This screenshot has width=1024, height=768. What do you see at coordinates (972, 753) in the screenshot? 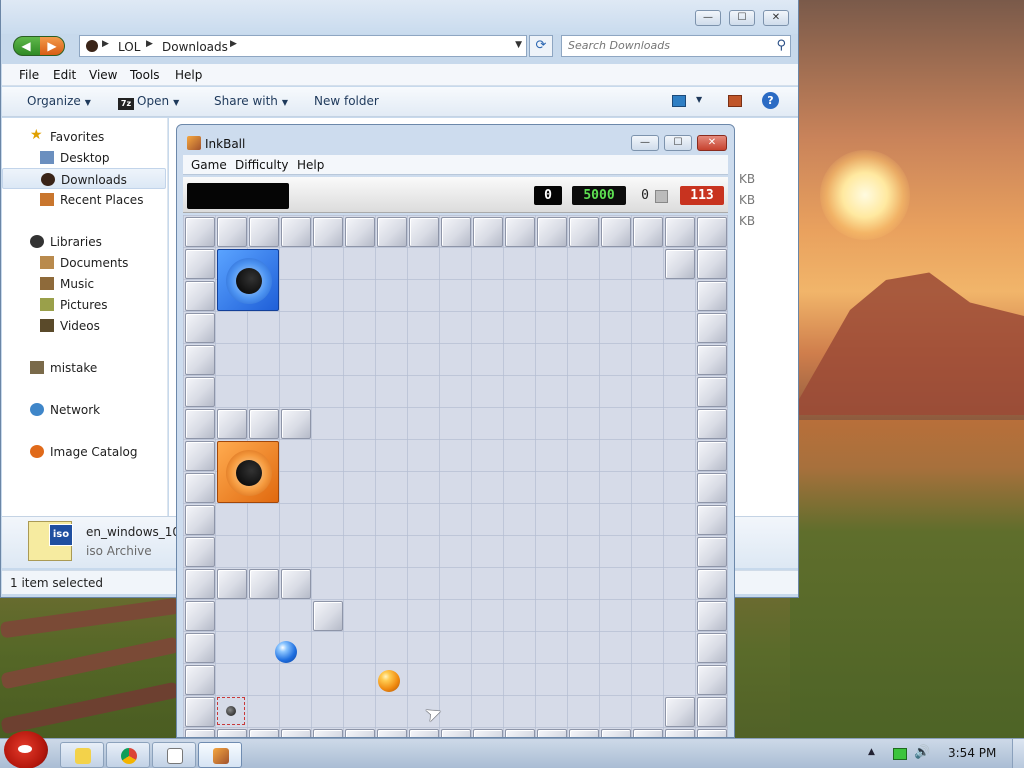
I see `clock: 3:54 PM` at bounding box center [972, 753].